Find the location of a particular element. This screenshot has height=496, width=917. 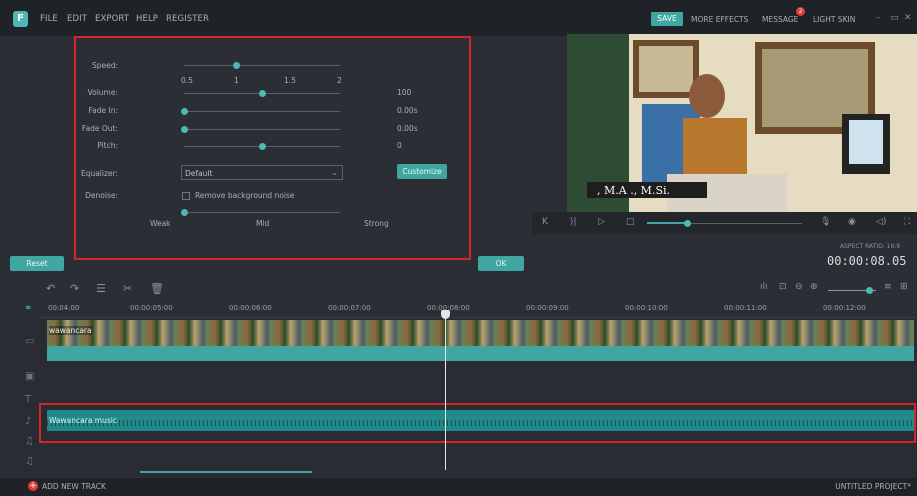

stop-icon: □ is located at coordinates (630, 222).